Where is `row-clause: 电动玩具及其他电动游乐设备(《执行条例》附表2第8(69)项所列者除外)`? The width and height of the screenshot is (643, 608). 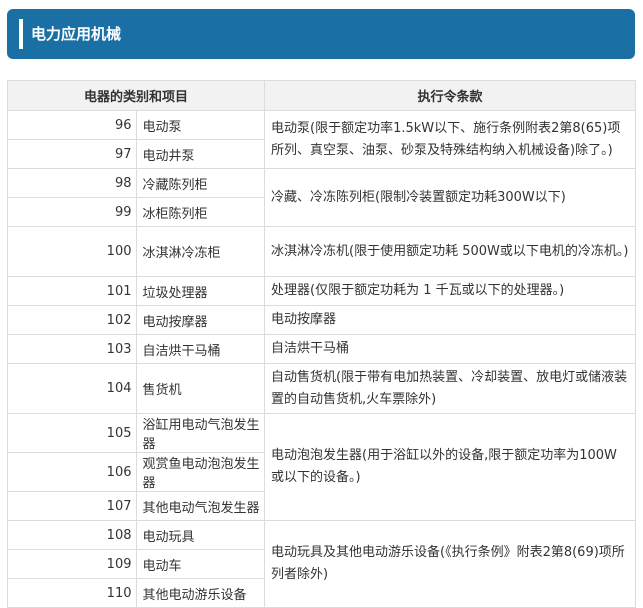
row-clause: 电动玩具及其他电动游乐设备(《执行条例》附表2第8(69)项所列者除外) is located at coordinates (450, 564).